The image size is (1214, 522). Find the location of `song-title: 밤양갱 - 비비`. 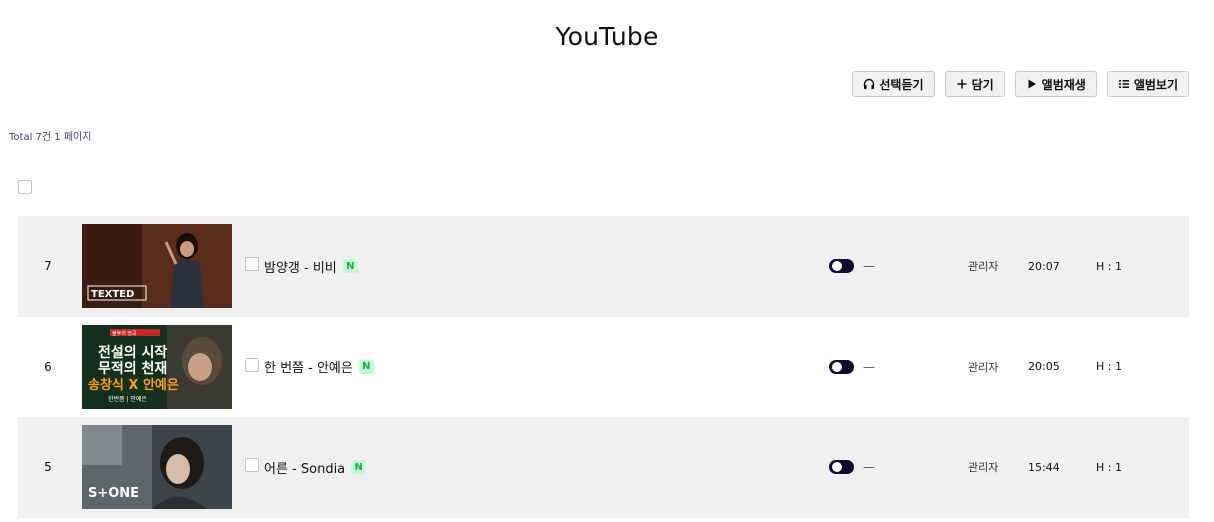

song-title: 밤양갱 - 비비 is located at coordinates (300, 268).